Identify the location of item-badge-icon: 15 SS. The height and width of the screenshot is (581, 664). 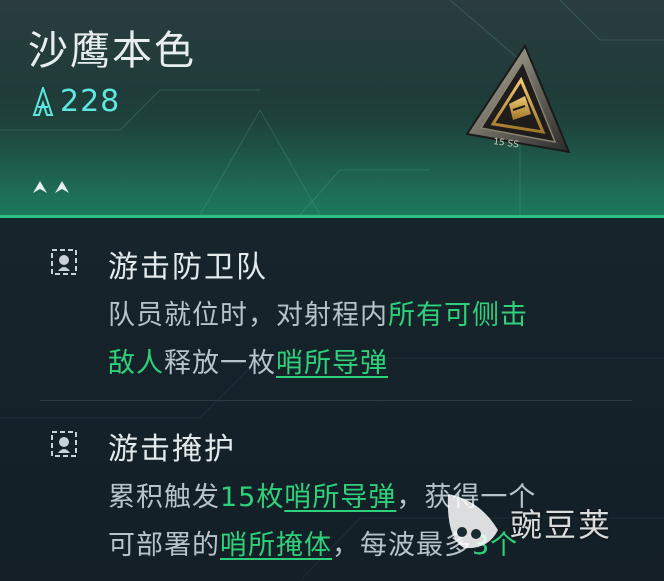
(518, 98).